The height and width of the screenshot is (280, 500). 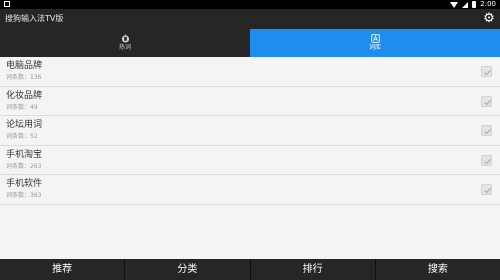 What do you see at coordinates (24, 166) in the screenshot?
I see `entry-count: 词条数：263` at bounding box center [24, 166].